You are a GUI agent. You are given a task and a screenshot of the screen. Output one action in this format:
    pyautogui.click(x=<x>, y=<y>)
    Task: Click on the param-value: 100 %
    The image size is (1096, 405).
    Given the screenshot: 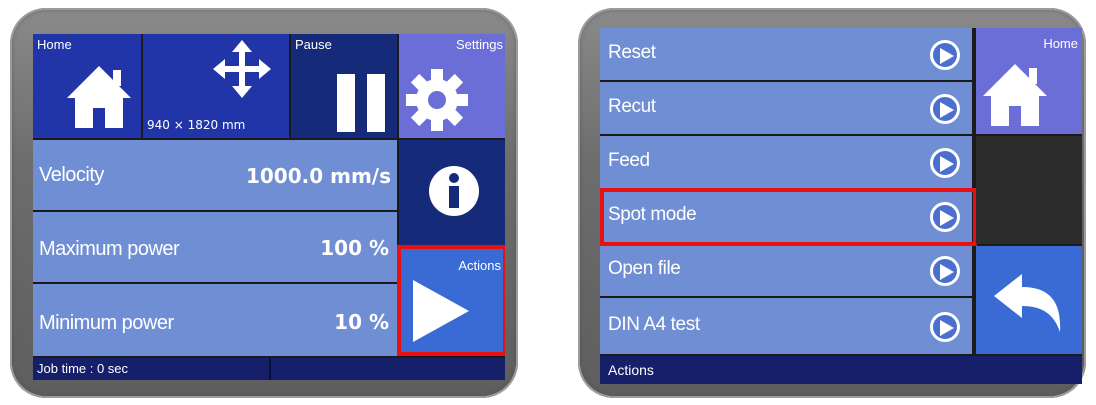 What is the action you would take?
    pyautogui.click(x=354, y=248)
    